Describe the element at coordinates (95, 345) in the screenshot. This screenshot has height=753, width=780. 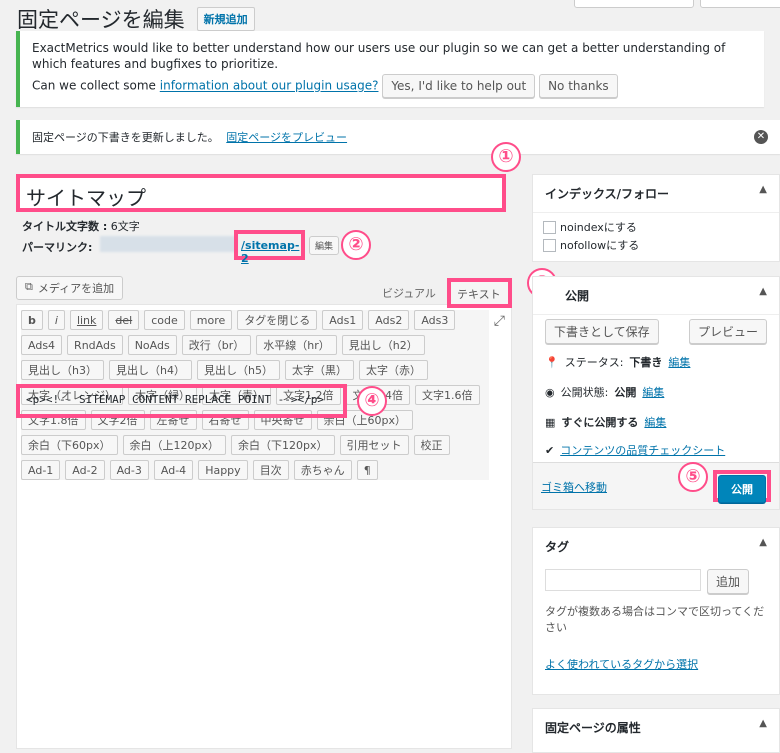
I see `quicktag-button: RndAds` at that location.